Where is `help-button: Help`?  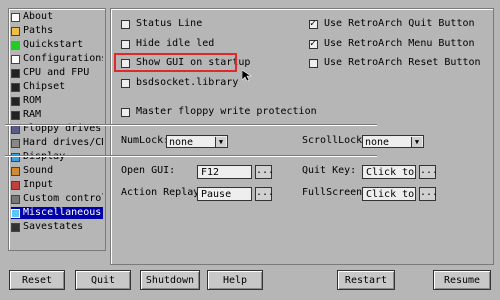 help-button: Help is located at coordinates (235, 280).